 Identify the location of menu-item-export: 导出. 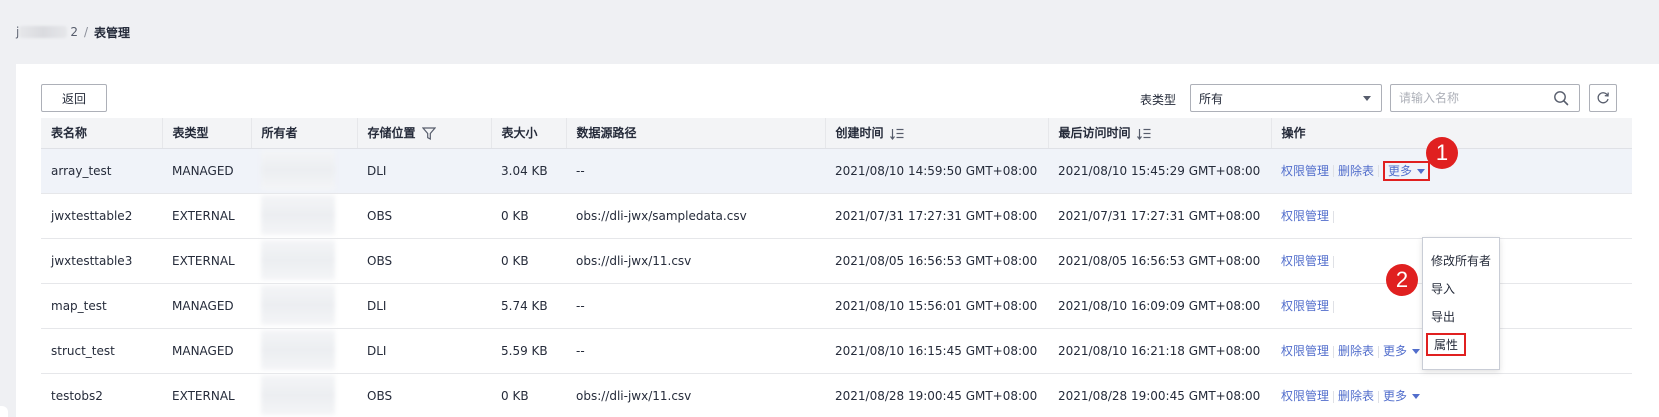
(1443, 316).